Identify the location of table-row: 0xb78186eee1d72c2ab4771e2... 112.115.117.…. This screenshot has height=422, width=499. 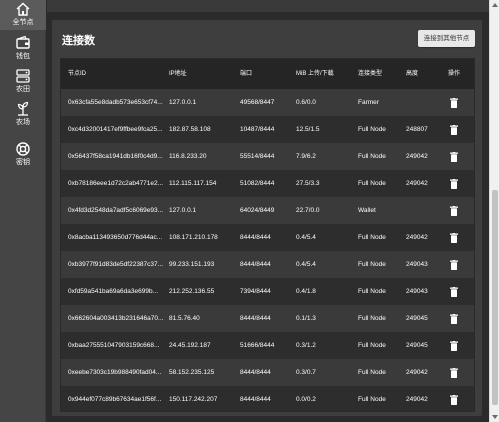
(267, 183).